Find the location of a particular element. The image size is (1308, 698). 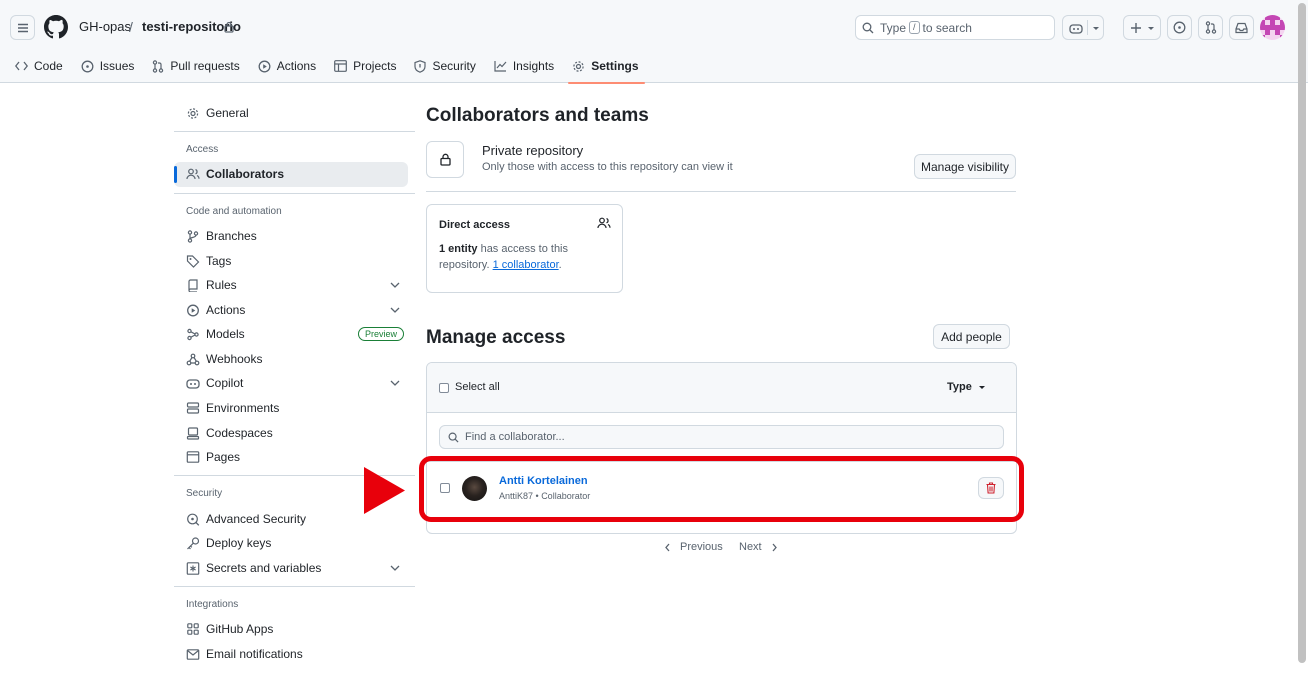

menu-button is located at coordinates (22, 27).